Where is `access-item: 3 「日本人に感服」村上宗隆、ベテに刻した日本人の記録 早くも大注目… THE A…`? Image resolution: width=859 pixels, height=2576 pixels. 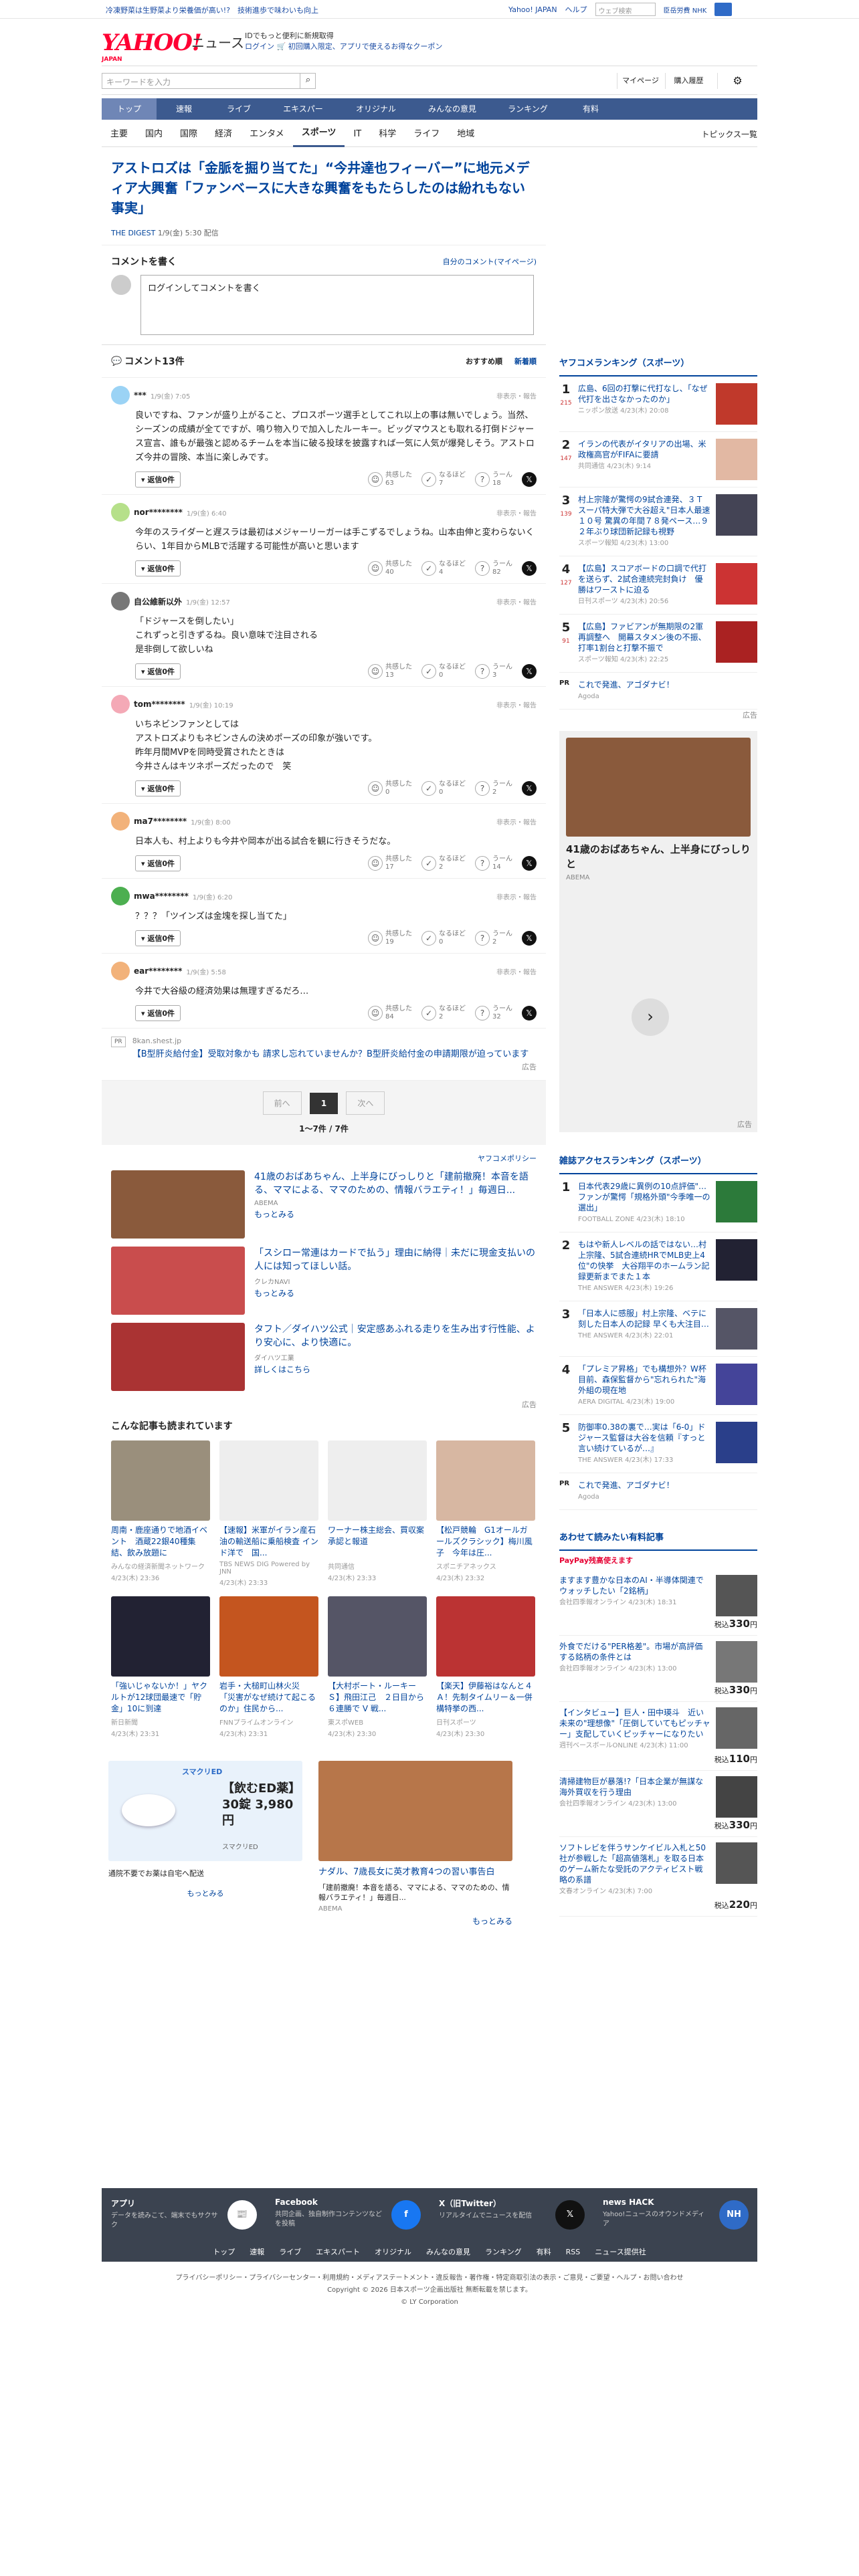 access-item: 3 「日本人に感服」村上宗隆、ベテに刻した日本人の記録 早くも大注目… THE A… is located at coordinates (658, 1329).